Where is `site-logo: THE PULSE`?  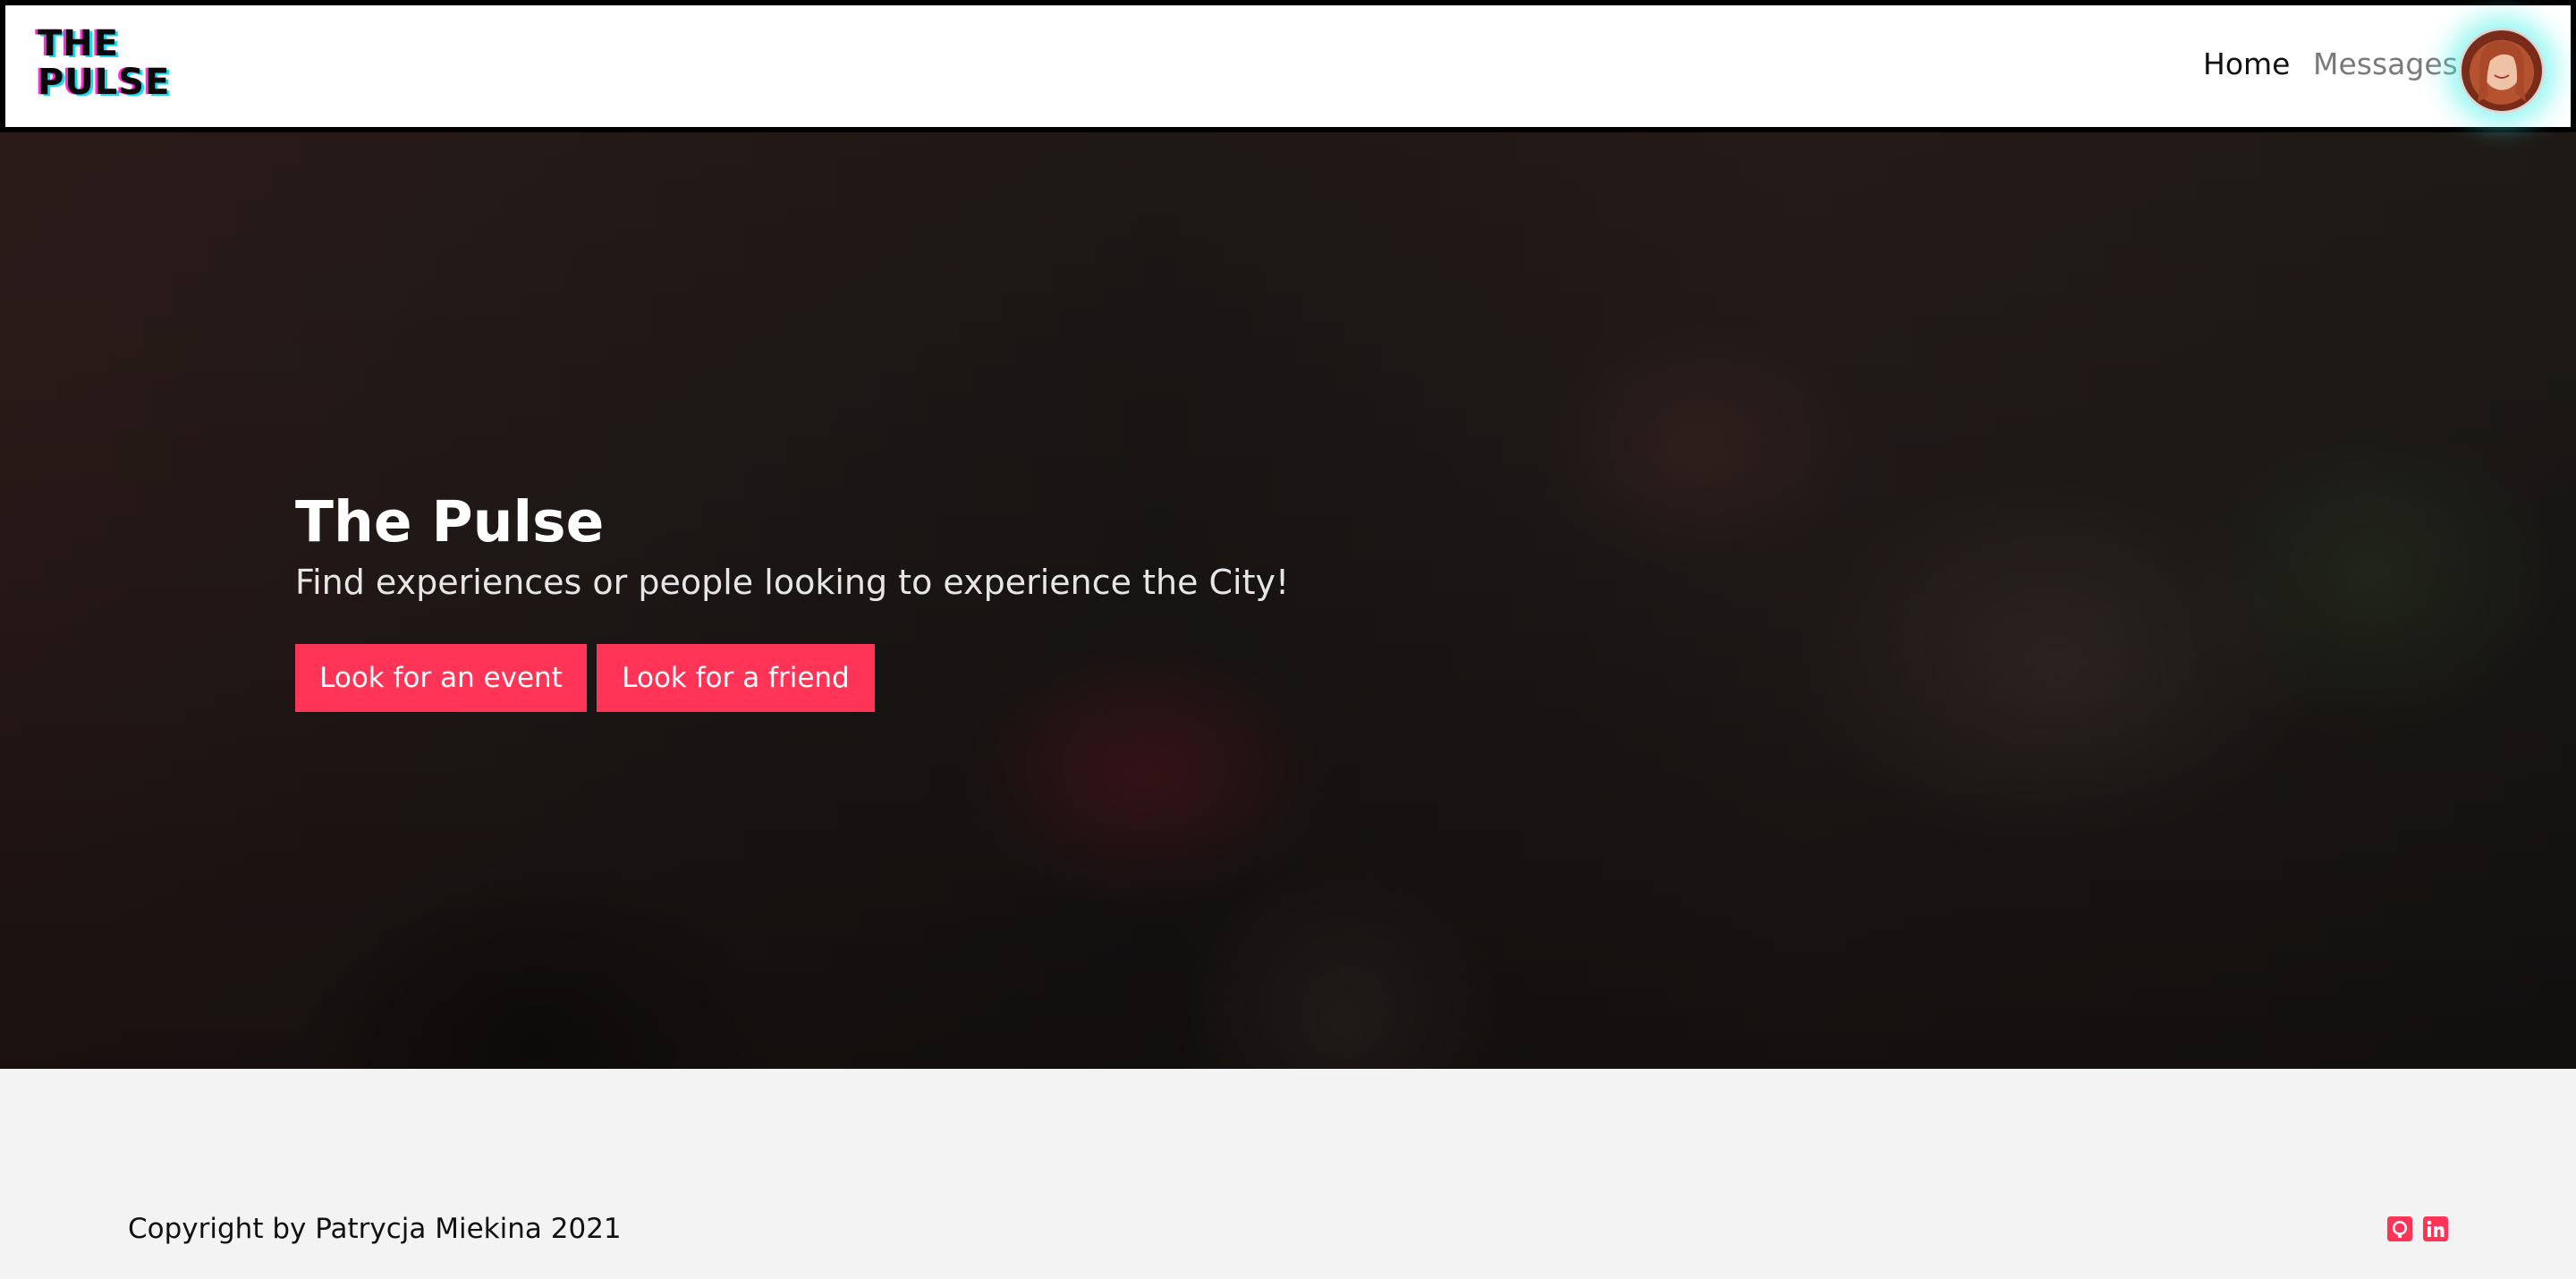 site-logo: THE PULSE is located at coordinates (104, 64).